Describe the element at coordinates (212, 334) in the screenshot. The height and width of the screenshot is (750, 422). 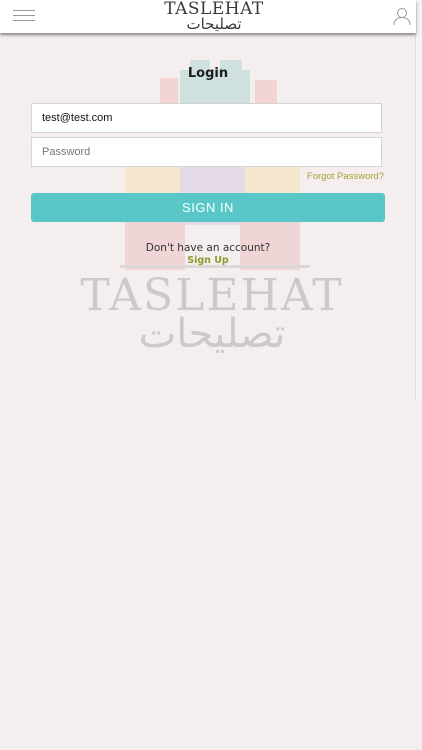
I see `watermark-text-ar: تصليحات` at that location.